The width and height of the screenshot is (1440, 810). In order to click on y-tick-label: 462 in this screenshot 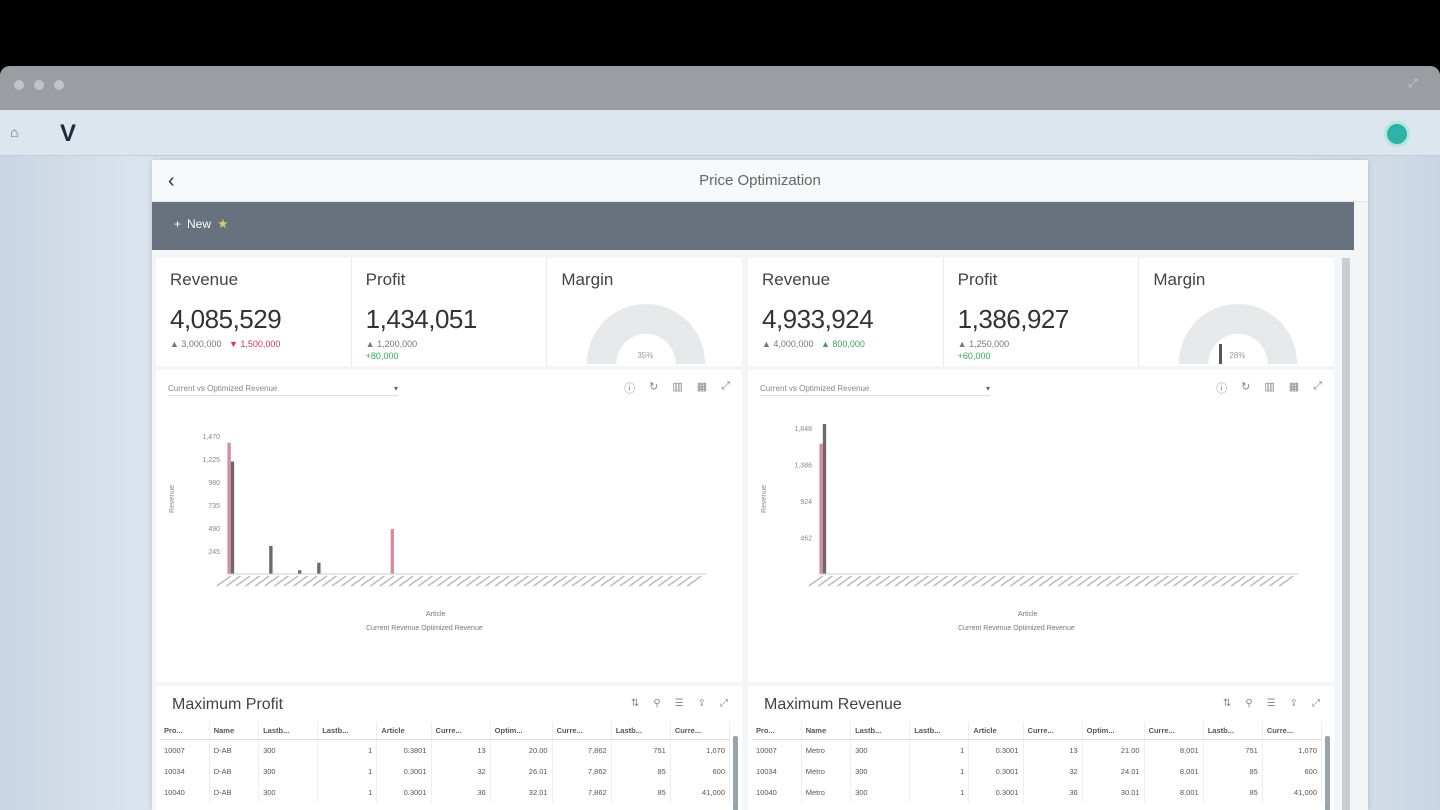, I will do `click(806, 539)`.